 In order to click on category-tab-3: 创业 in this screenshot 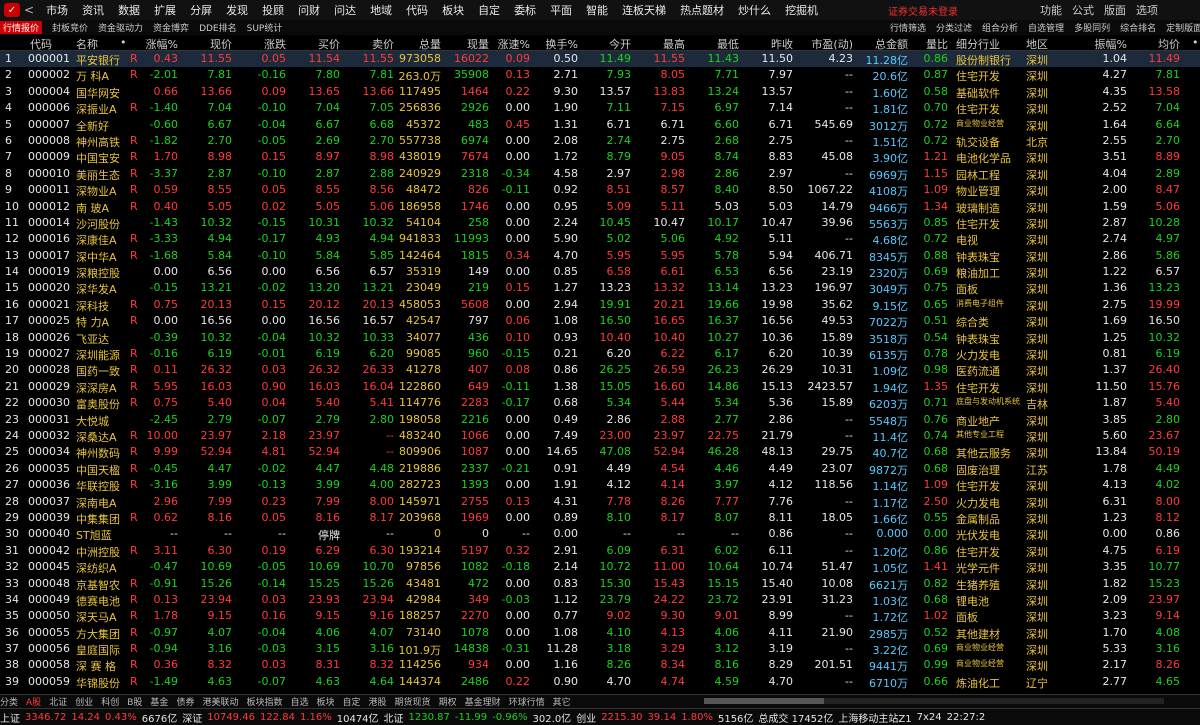, I will do `click(84, 701)`.